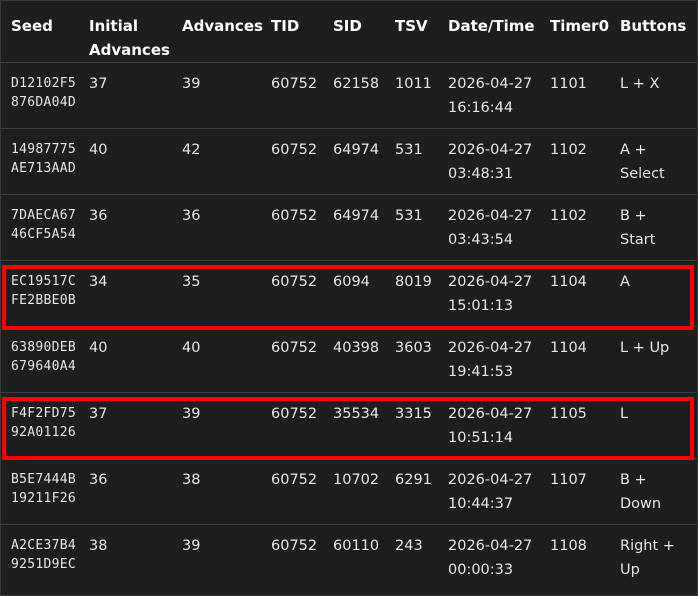  Describe the element at coordinates (44, 281) in the screenshot. I see `seed-cell-line: EC19517C` at that location.